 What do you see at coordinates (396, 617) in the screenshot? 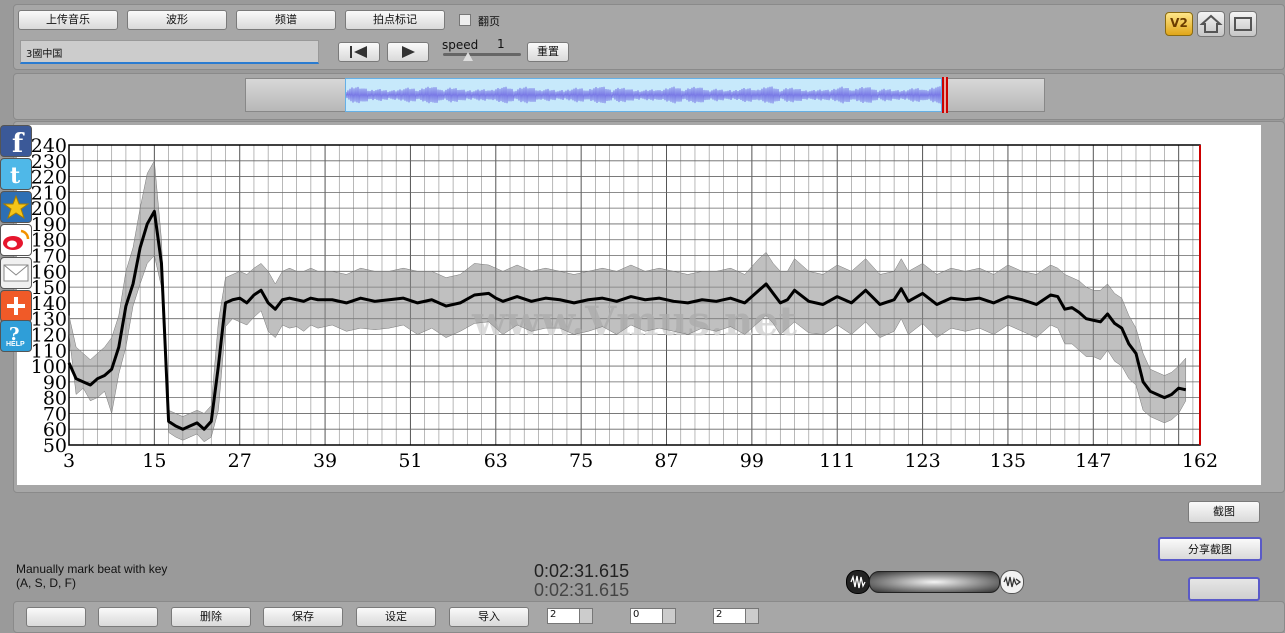
I see `settings-button: 设定` at bounding box center [396, 617].